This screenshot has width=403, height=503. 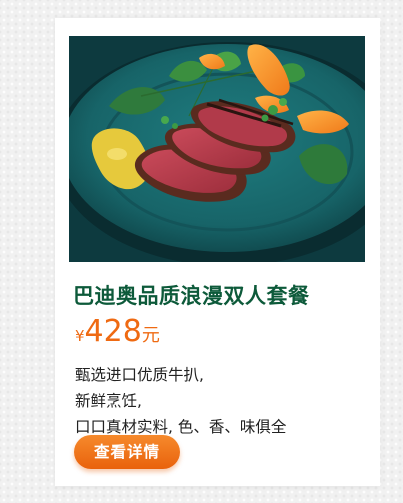 What do you see at coordinates (191, 296) in the screenshot?
I see `product-title: 巴迪奥品质浪漫双人套餐` at bounding box center [191, 296].